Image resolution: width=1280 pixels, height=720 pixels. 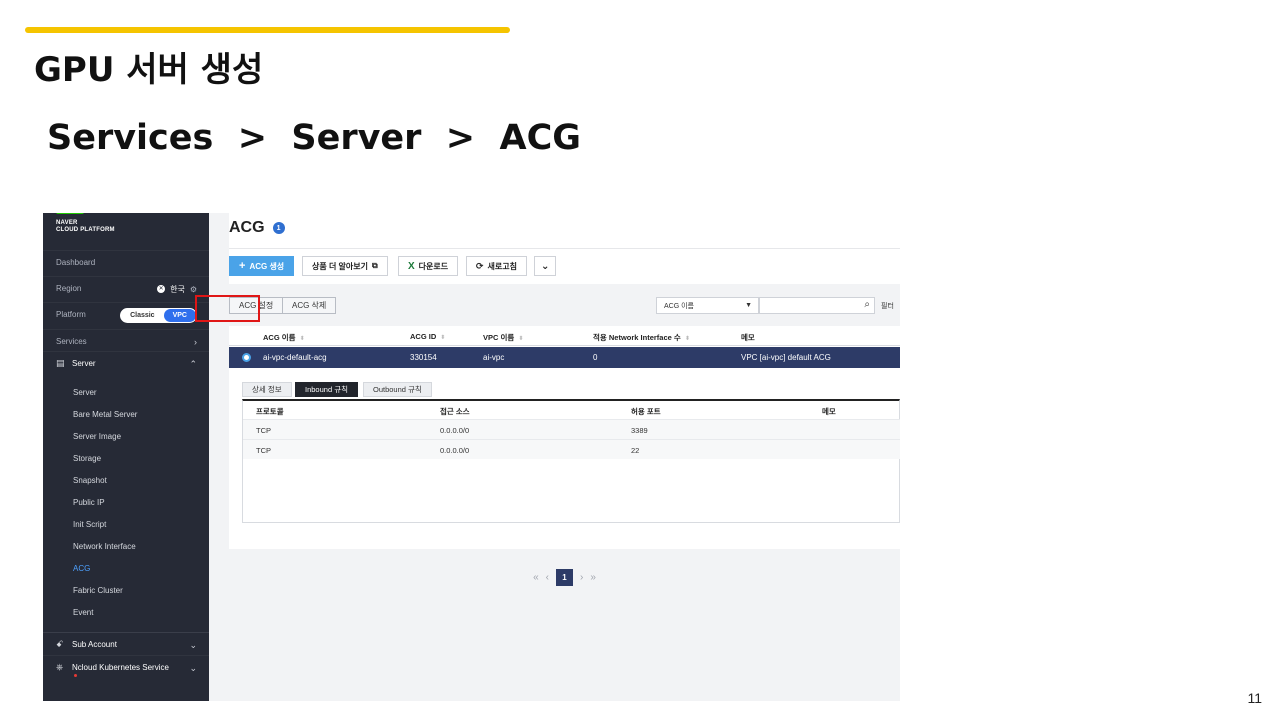 I want to click on logo-line2: CLOUD PLATFORM, so click(x=85, y=230).